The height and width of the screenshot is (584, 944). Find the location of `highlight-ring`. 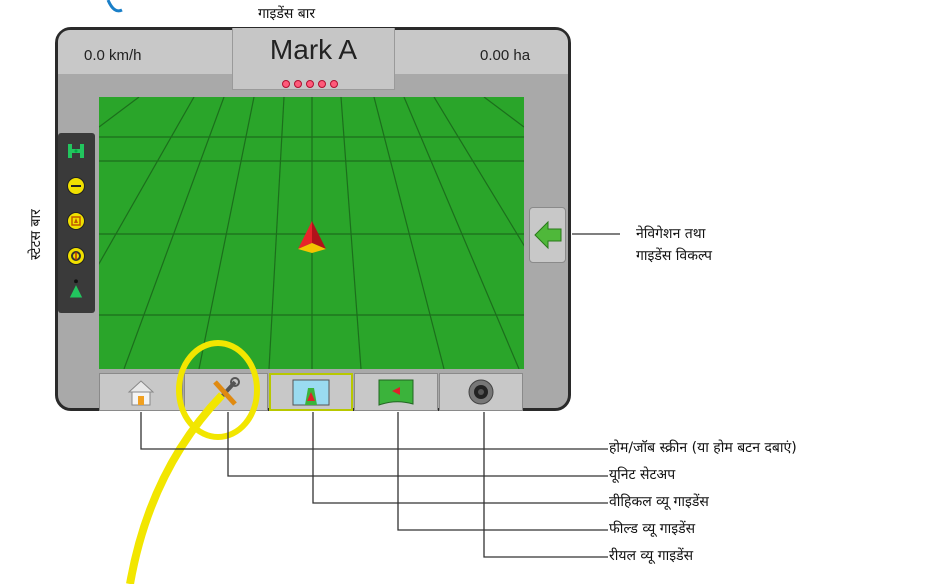

highlight-ring is located at coordinates (218, 390).